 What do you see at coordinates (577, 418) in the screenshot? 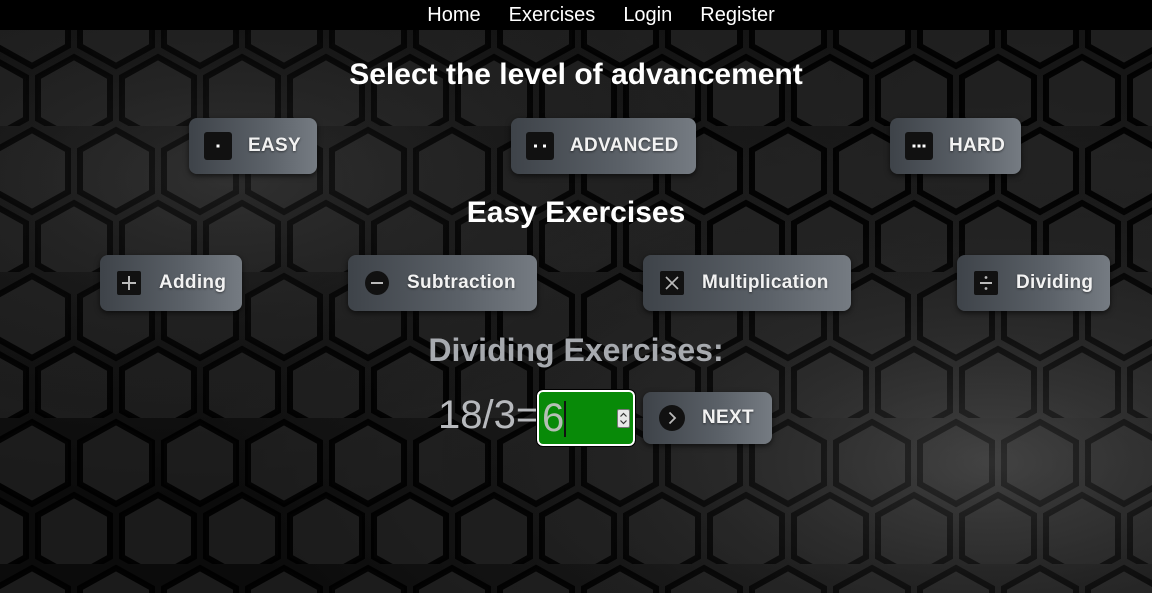
I see `answer-input` at bounding box center [577, 418].